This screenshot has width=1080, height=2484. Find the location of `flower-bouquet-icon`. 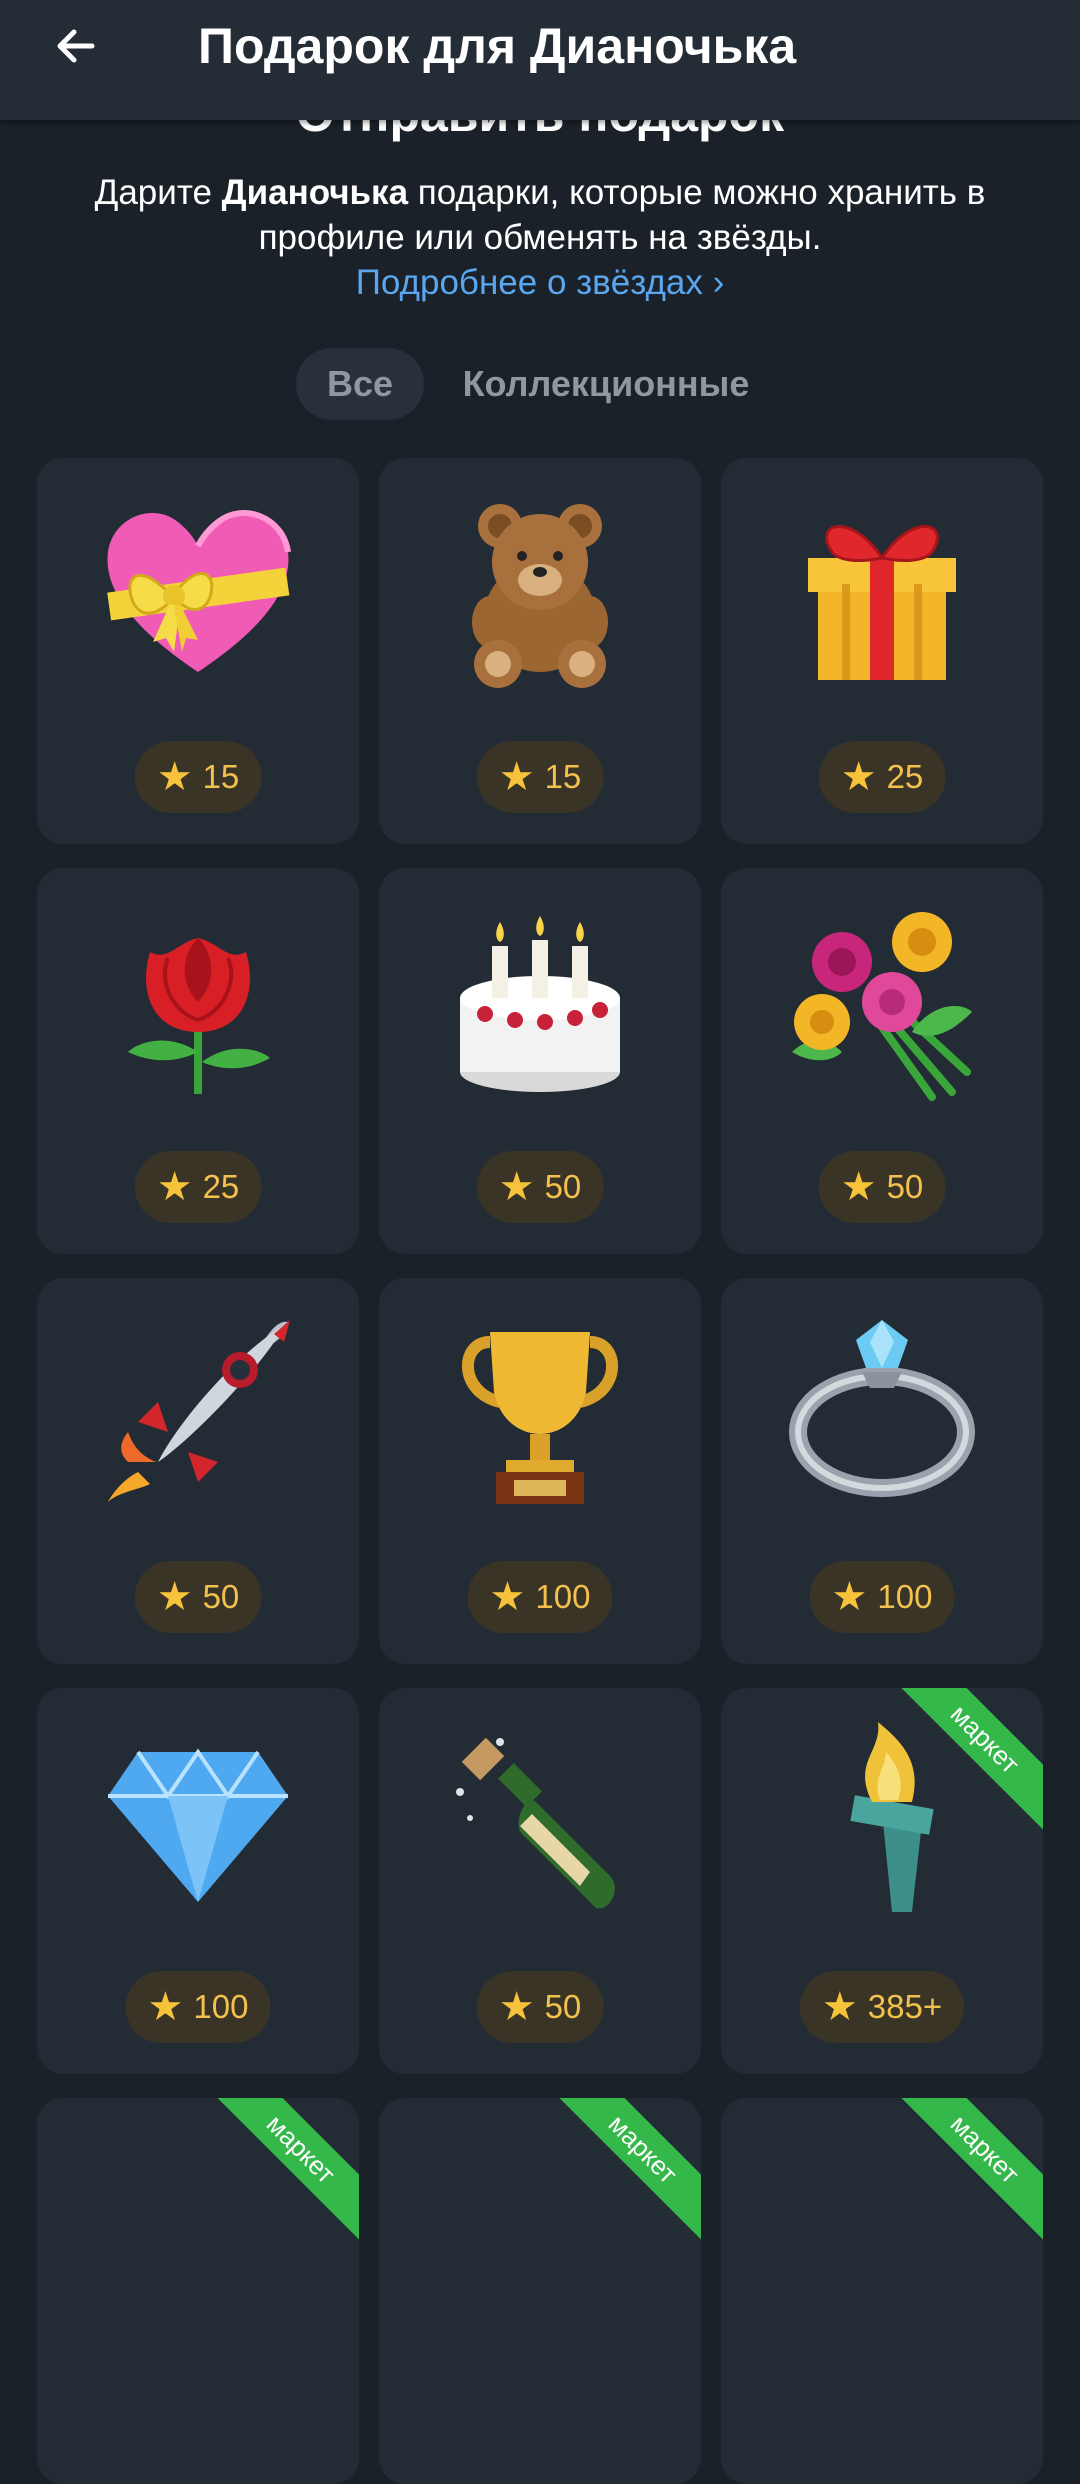

flower-bouquet-icon is located at coordinates (882, 1002).